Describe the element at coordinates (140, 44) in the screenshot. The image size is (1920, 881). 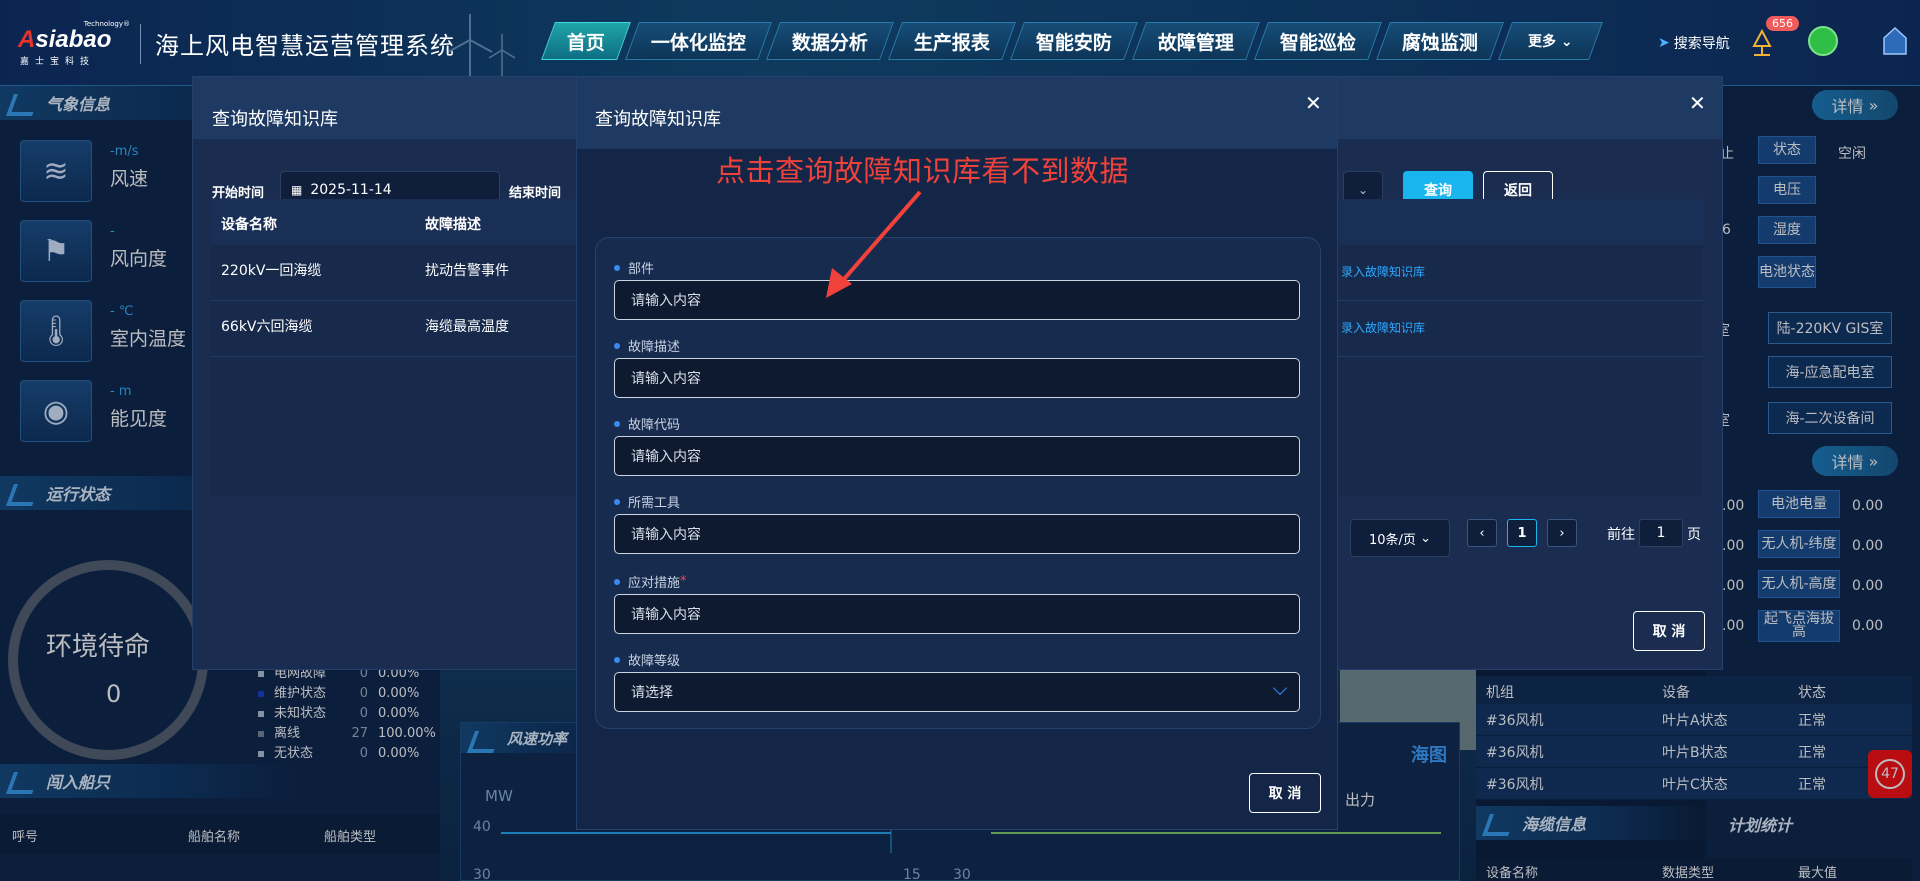
I see `header-divider` at that location.